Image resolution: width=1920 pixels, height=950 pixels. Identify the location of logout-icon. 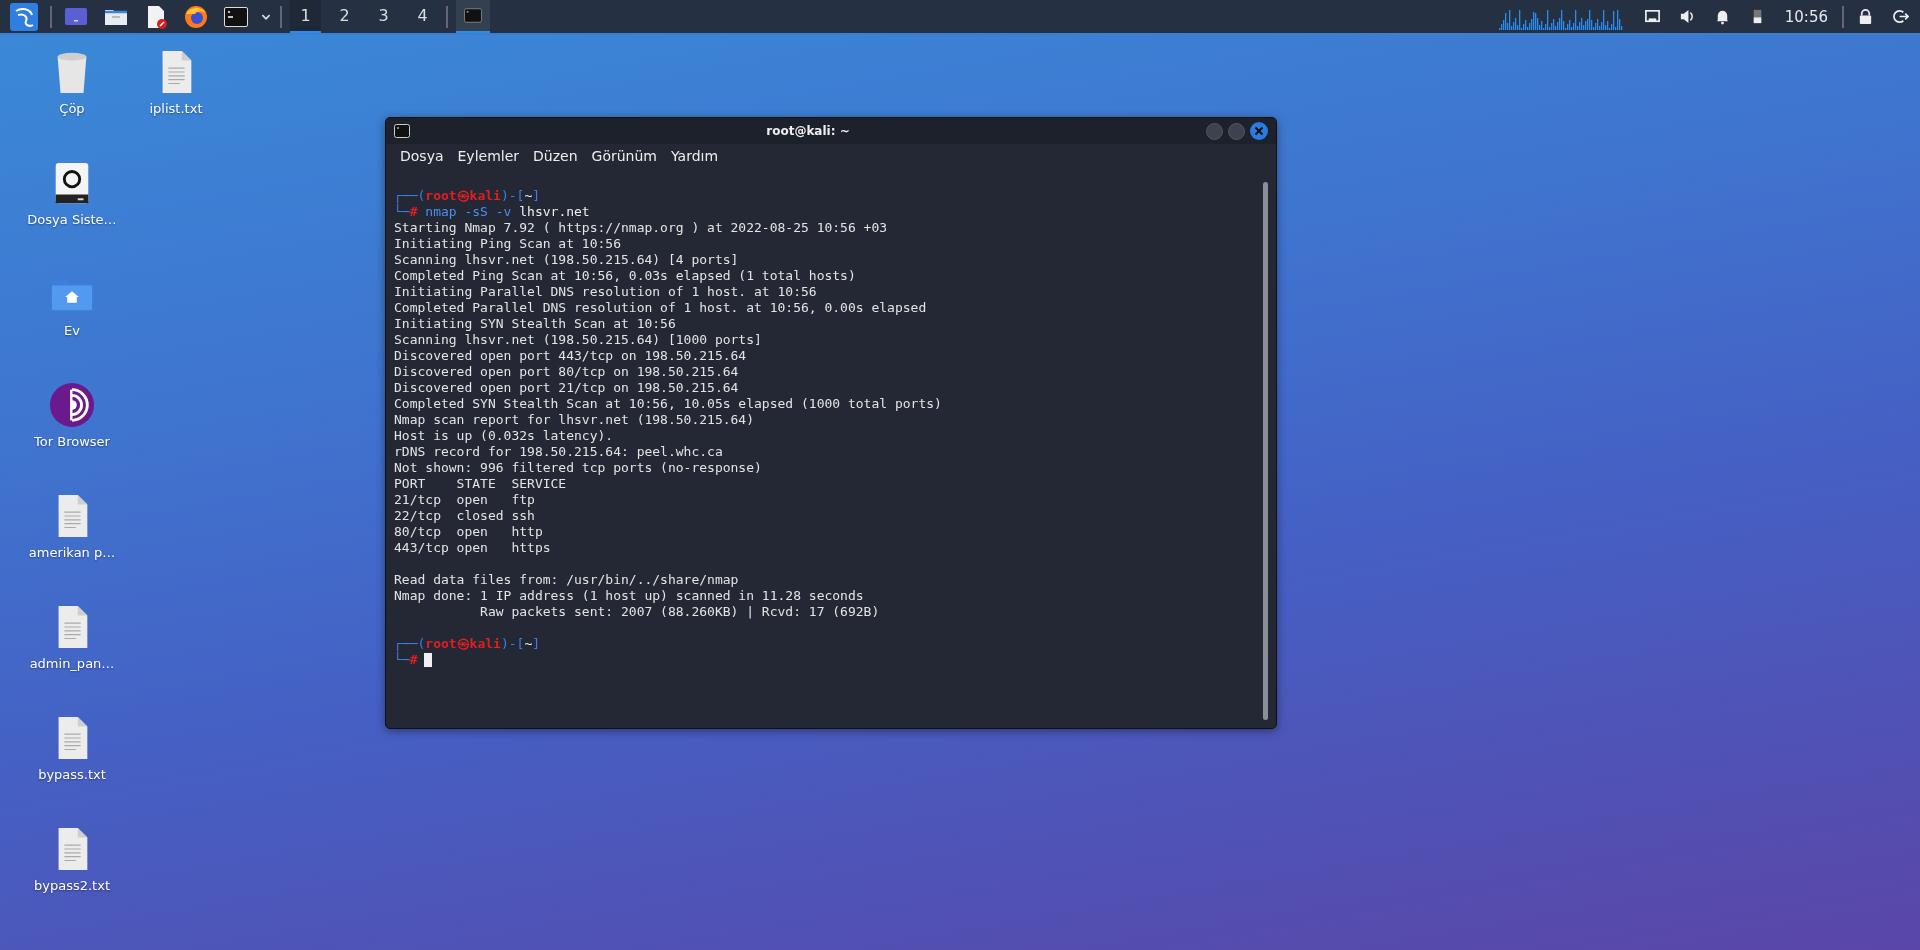
(1900, 16).